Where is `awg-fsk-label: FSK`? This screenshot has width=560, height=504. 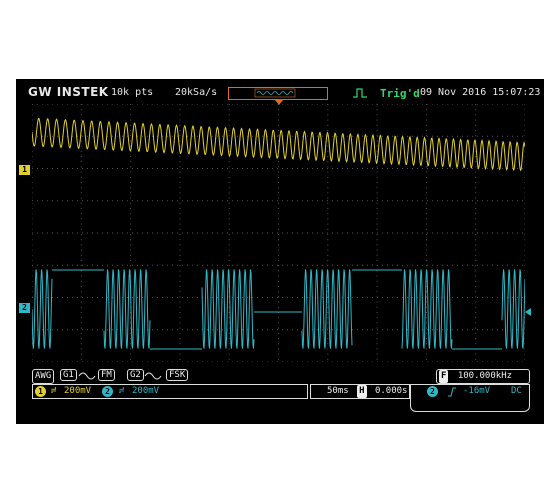 awg-fsk-label: FSK is located at coordinates (177, 375).